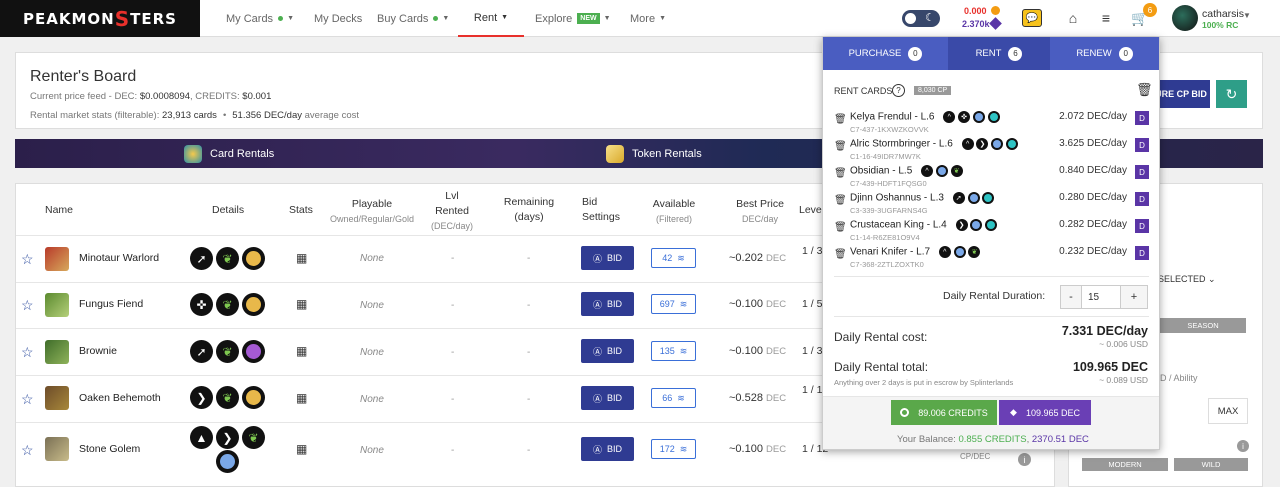 The image size is (1280, 487). Describe the element at coordinates (260, 18) in the screenshot. I see `nav-my-cards: My Cards ▼` at that location.